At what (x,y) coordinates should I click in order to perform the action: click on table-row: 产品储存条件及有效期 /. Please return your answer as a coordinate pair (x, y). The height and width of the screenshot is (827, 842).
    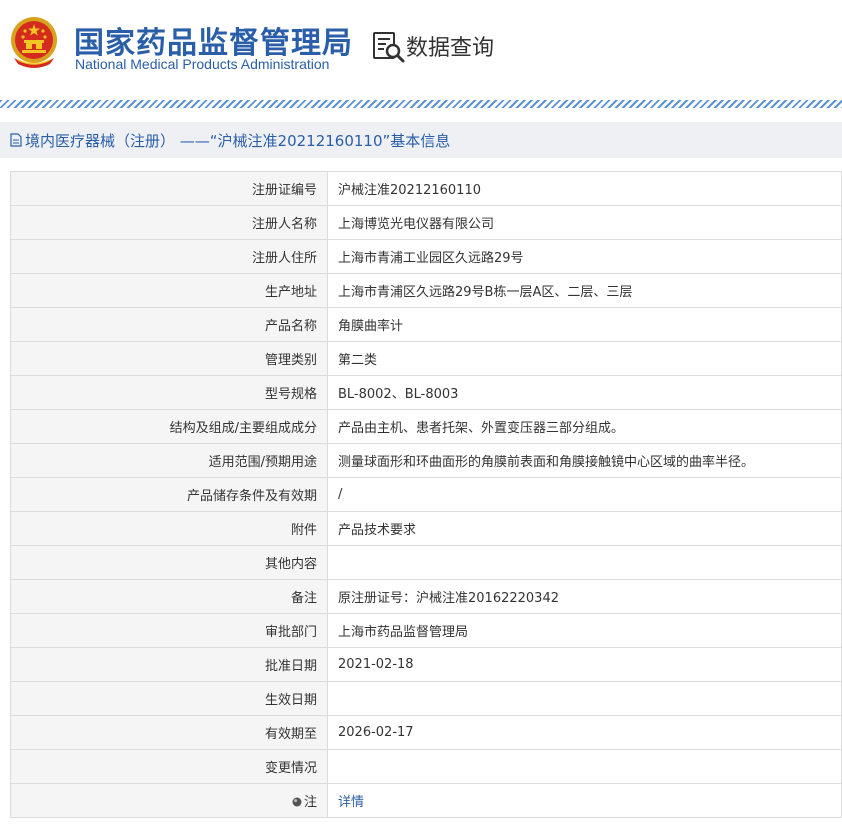
    Looking at the image, I should click on (426, 494).